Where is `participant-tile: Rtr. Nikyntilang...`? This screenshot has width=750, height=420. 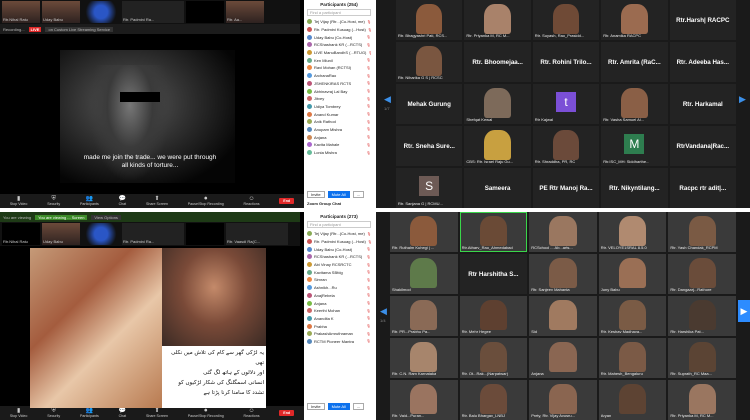 participant-tile: Rtr. Nikyntilang... is located at coordinates (634, 188).